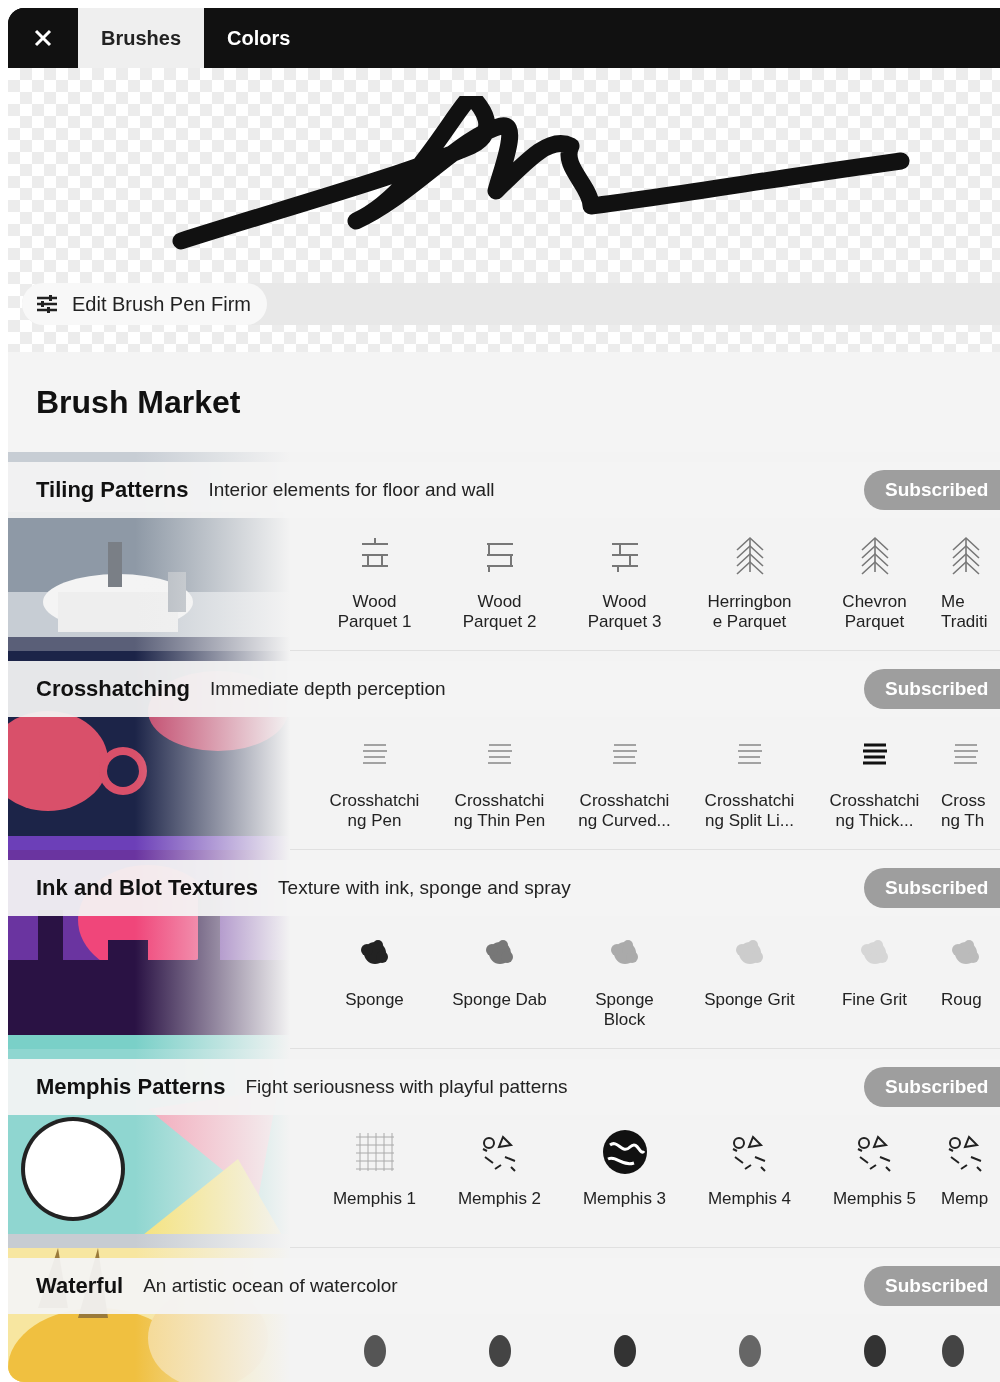 This screenshot has width=1000, height=1382. I want to click on brush-name: Fine Grit, so click(874, 1000).